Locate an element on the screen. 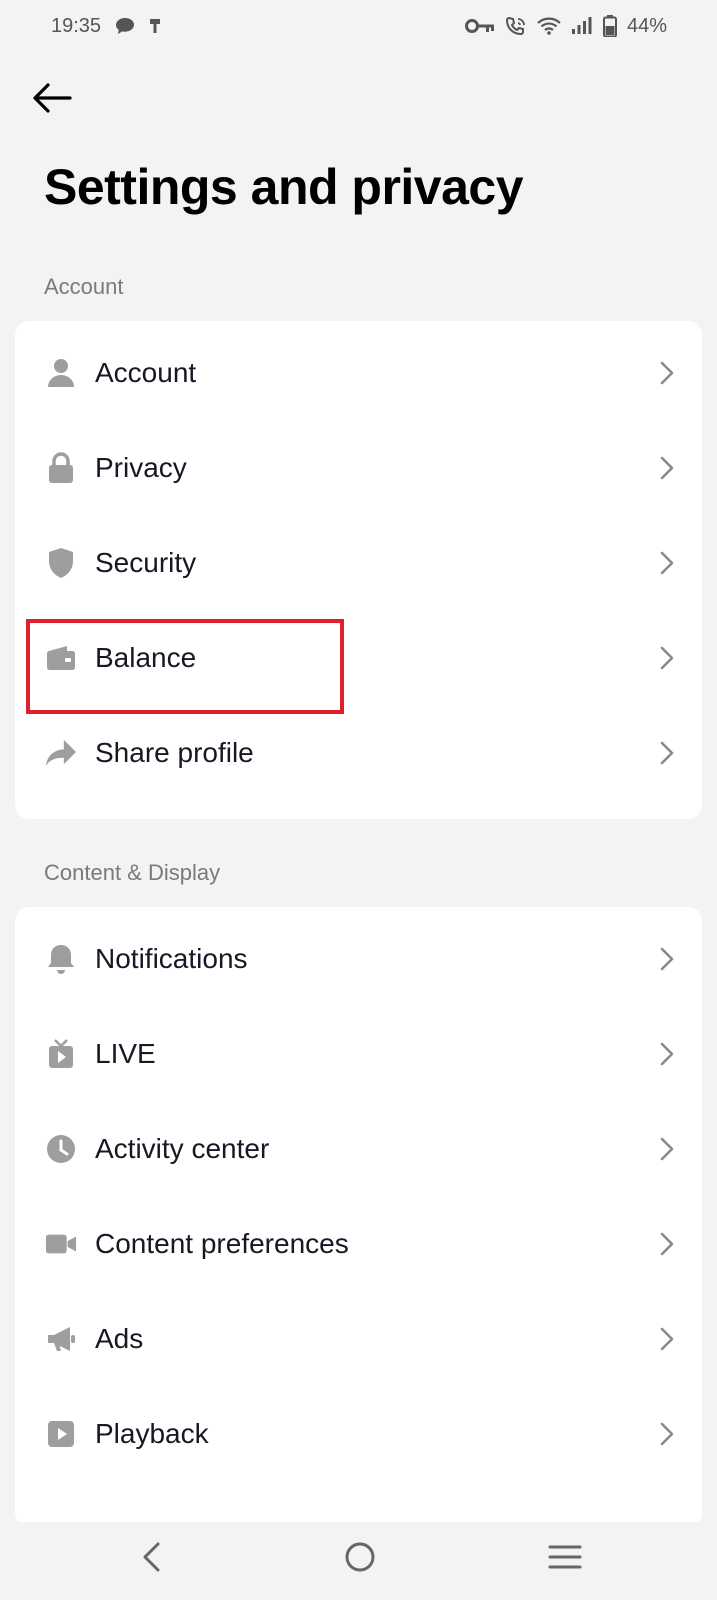 The width and height of the screenshot is (717, 1600). row-label: Notifications is located at coordinates (171, 958).